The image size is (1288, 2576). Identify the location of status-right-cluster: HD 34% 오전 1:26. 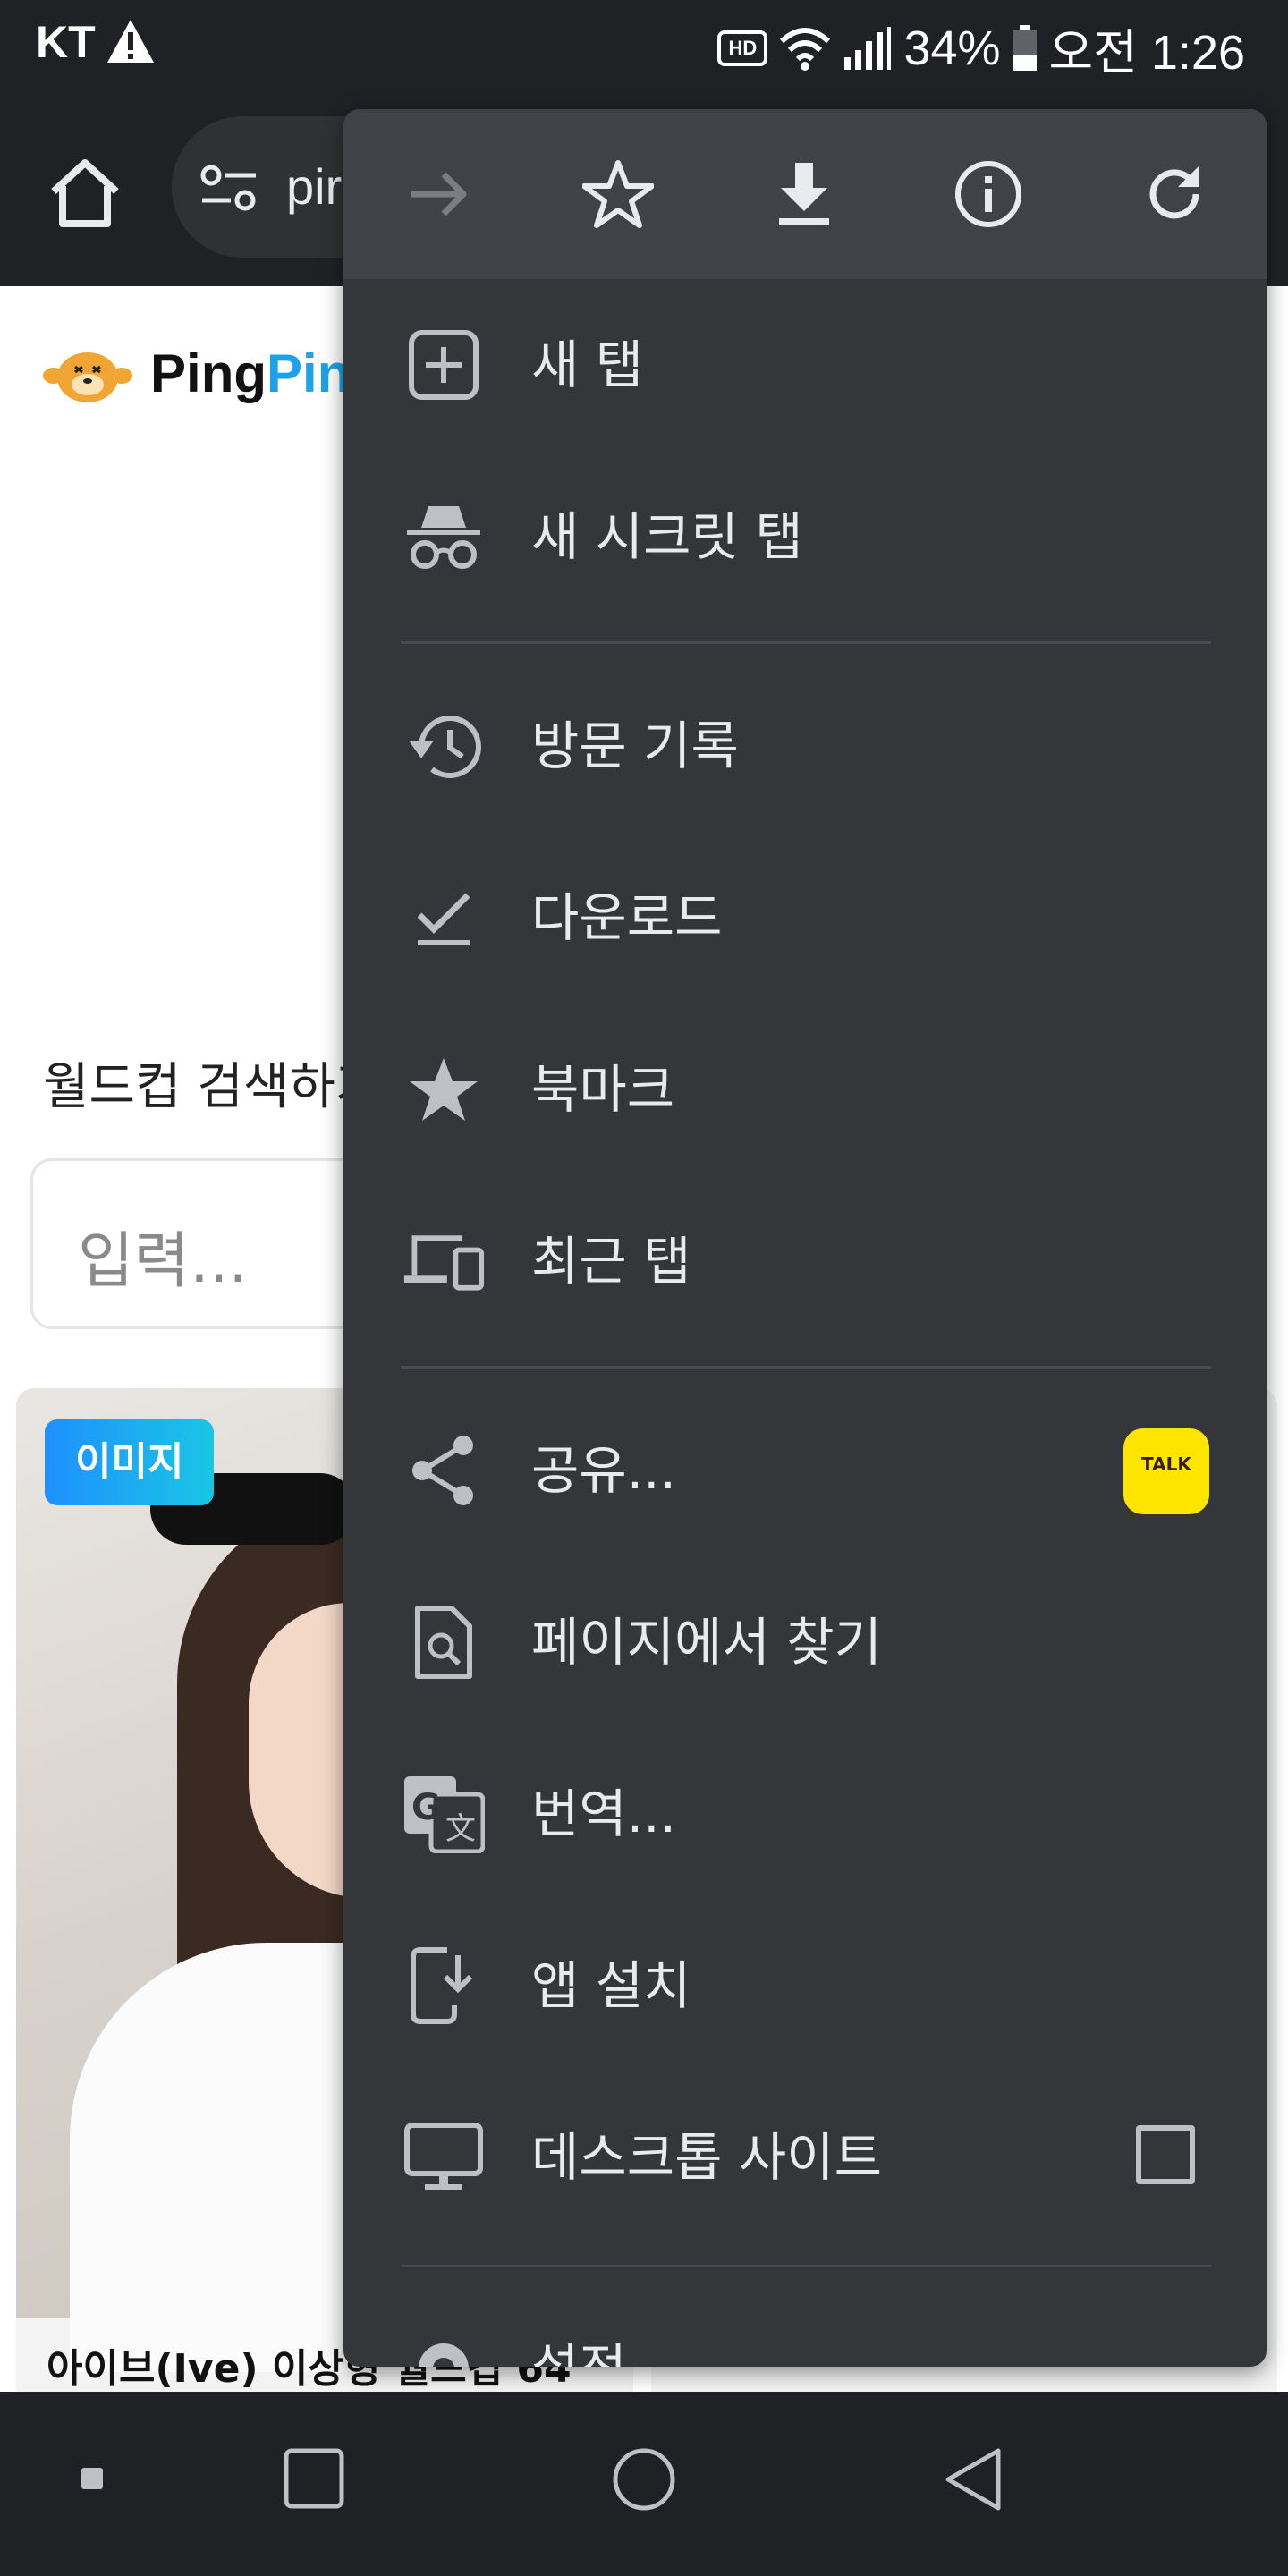
(981, 48).